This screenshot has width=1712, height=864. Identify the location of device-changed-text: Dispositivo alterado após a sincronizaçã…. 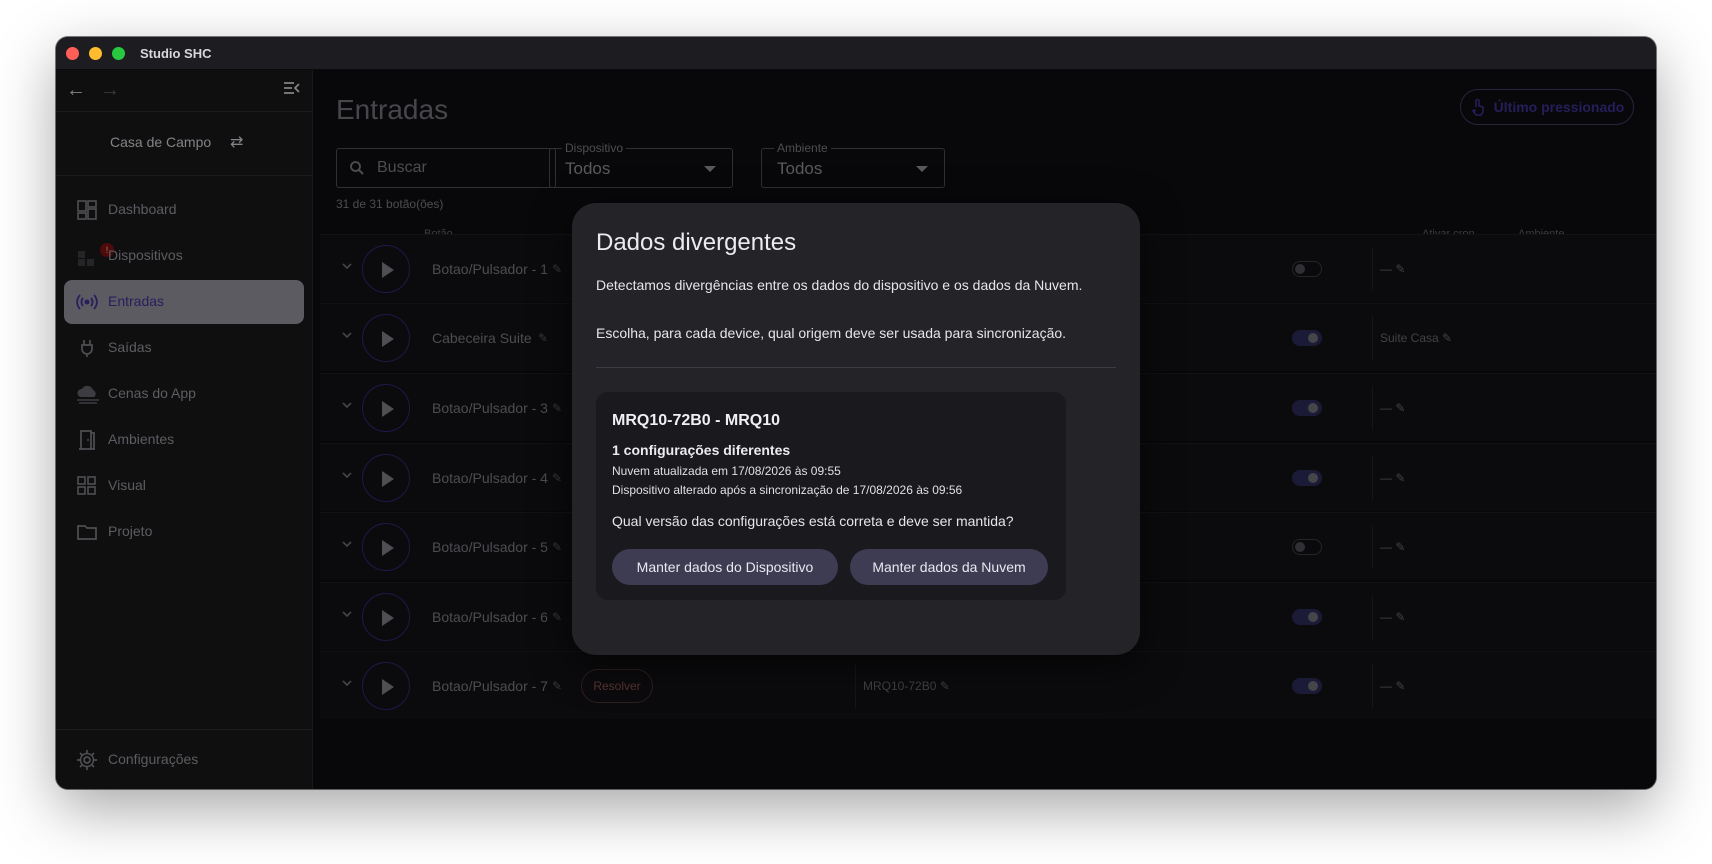
(787, 490).